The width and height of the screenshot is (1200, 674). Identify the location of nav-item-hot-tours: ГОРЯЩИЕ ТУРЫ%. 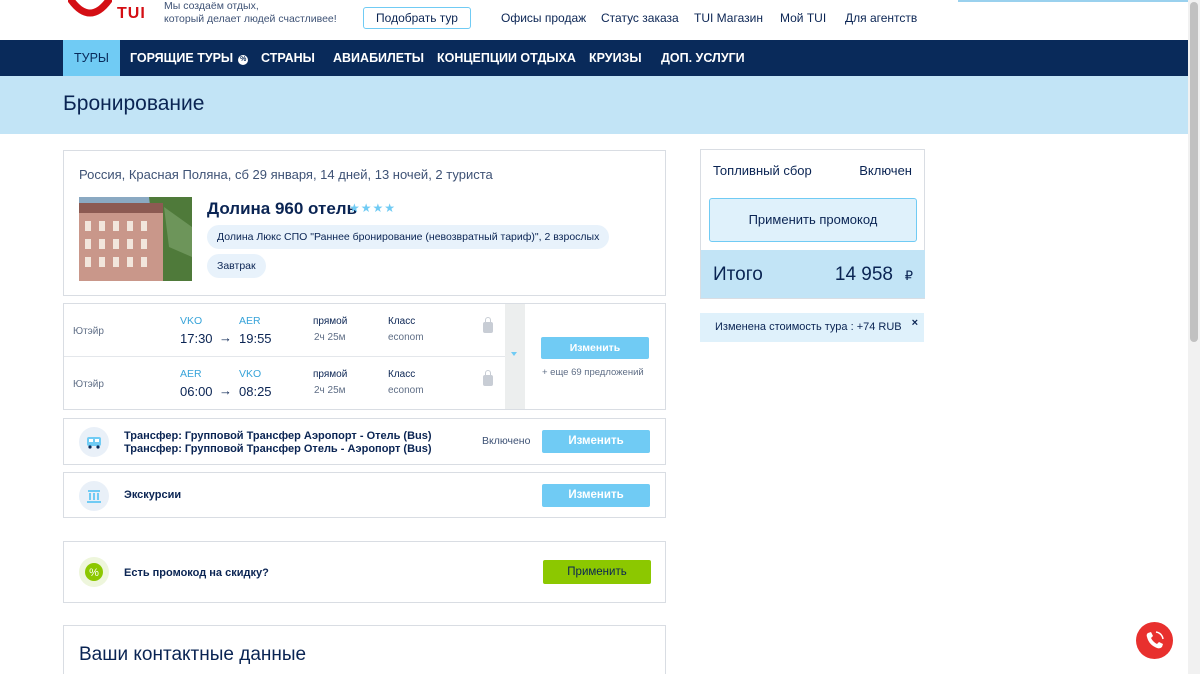
(189, 58).